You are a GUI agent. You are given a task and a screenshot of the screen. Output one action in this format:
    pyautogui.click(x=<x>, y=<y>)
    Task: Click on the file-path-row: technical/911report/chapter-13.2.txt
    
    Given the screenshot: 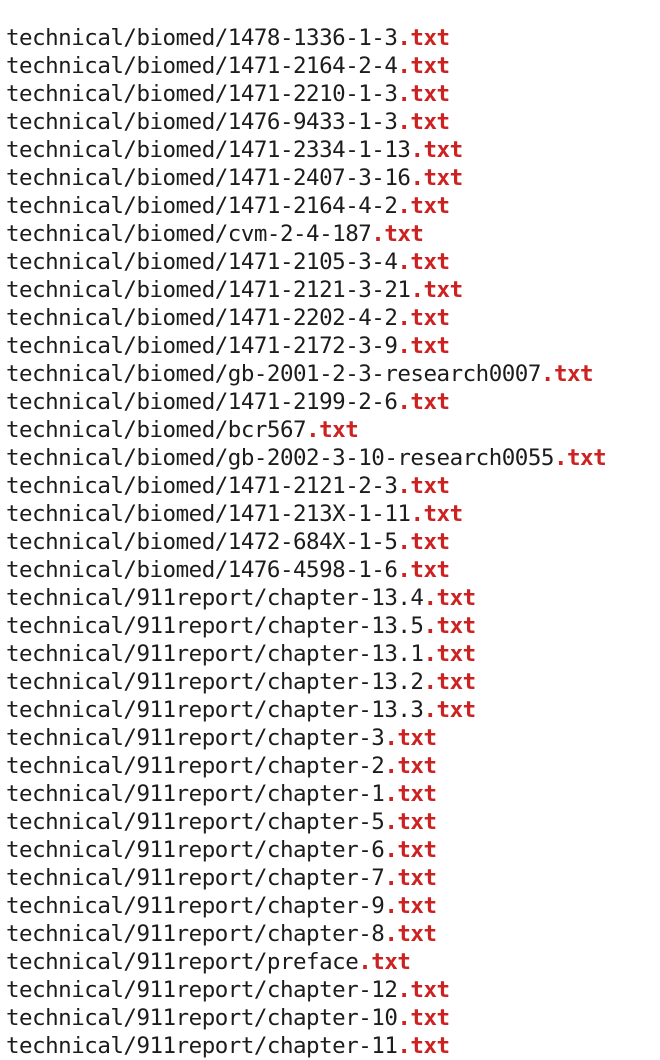 What is the action you would take?
    pyautogui.click(x=306, y=682)
    